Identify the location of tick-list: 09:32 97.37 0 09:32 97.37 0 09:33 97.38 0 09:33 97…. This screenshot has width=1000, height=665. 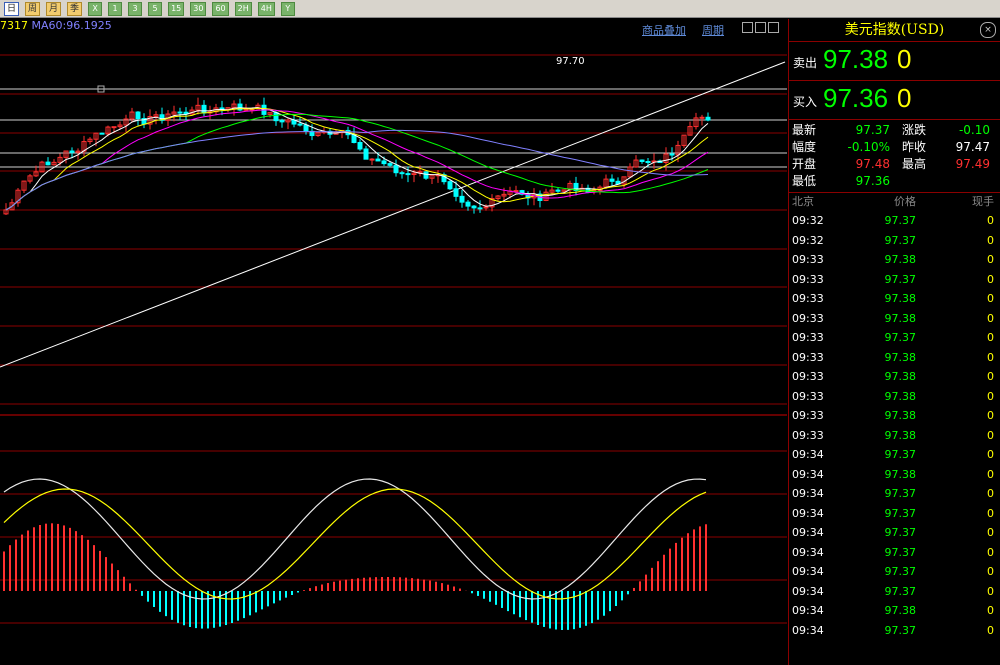
(894, 425).